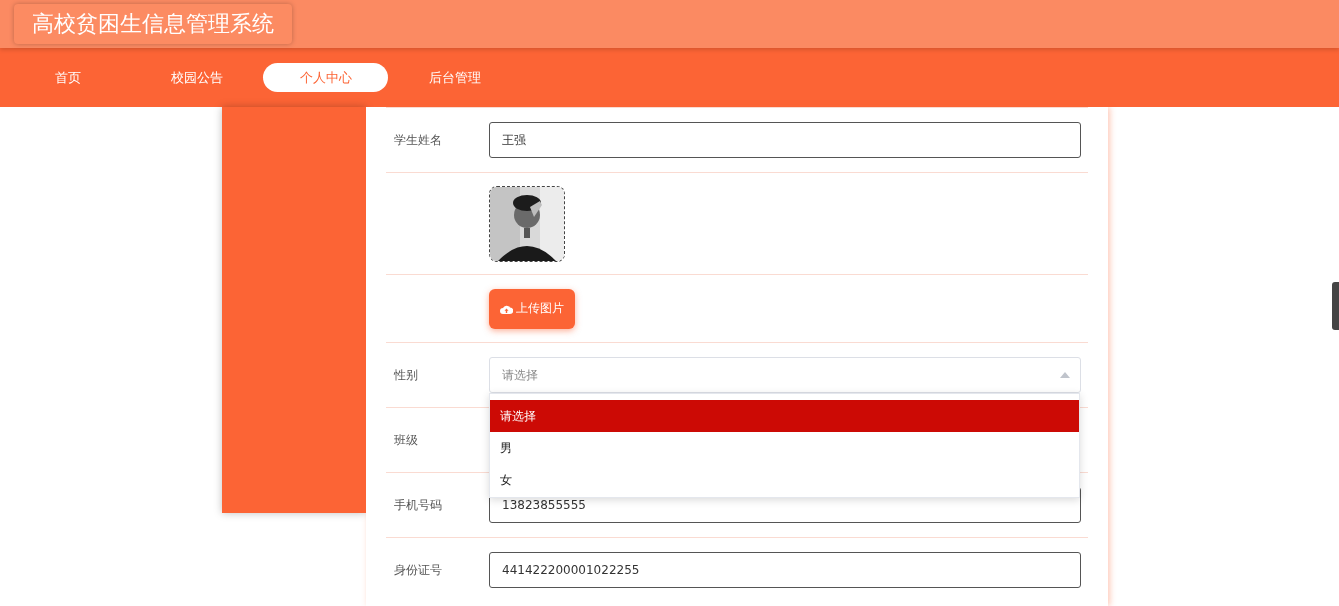  I want to click on input-field: 王强, so click(785, 140).